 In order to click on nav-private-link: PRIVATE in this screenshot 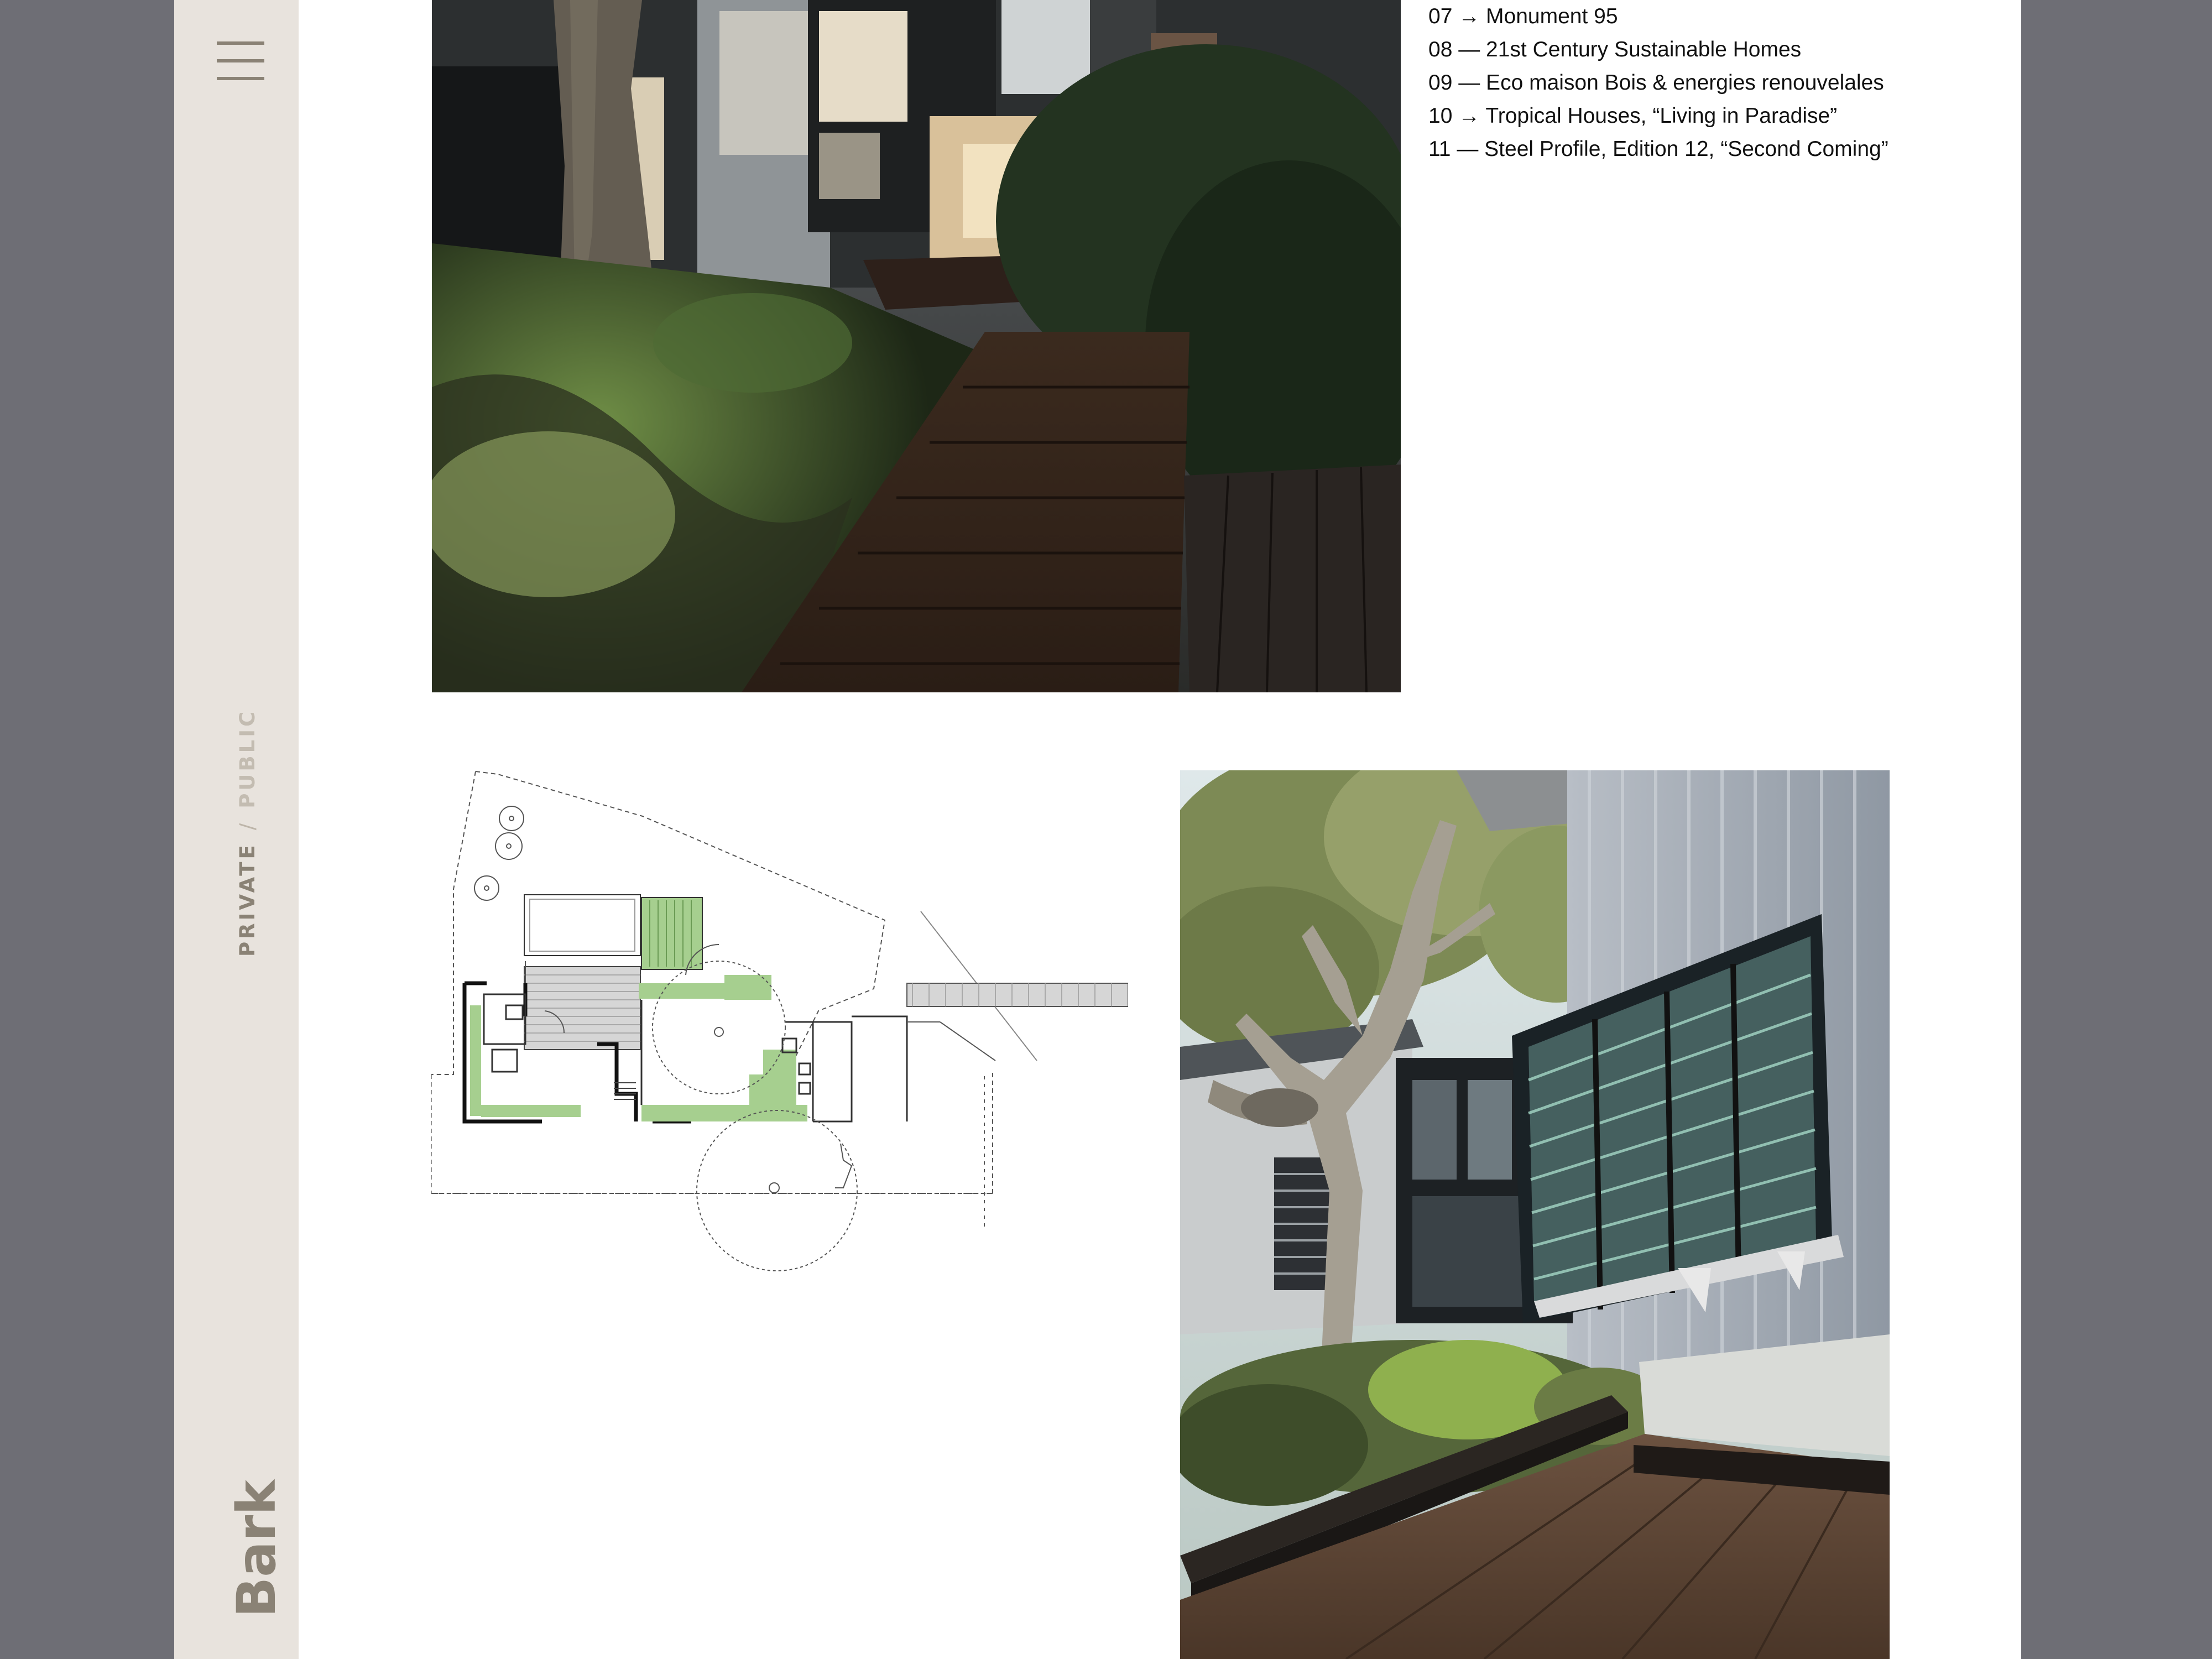, I will do `click(248, 900)`.